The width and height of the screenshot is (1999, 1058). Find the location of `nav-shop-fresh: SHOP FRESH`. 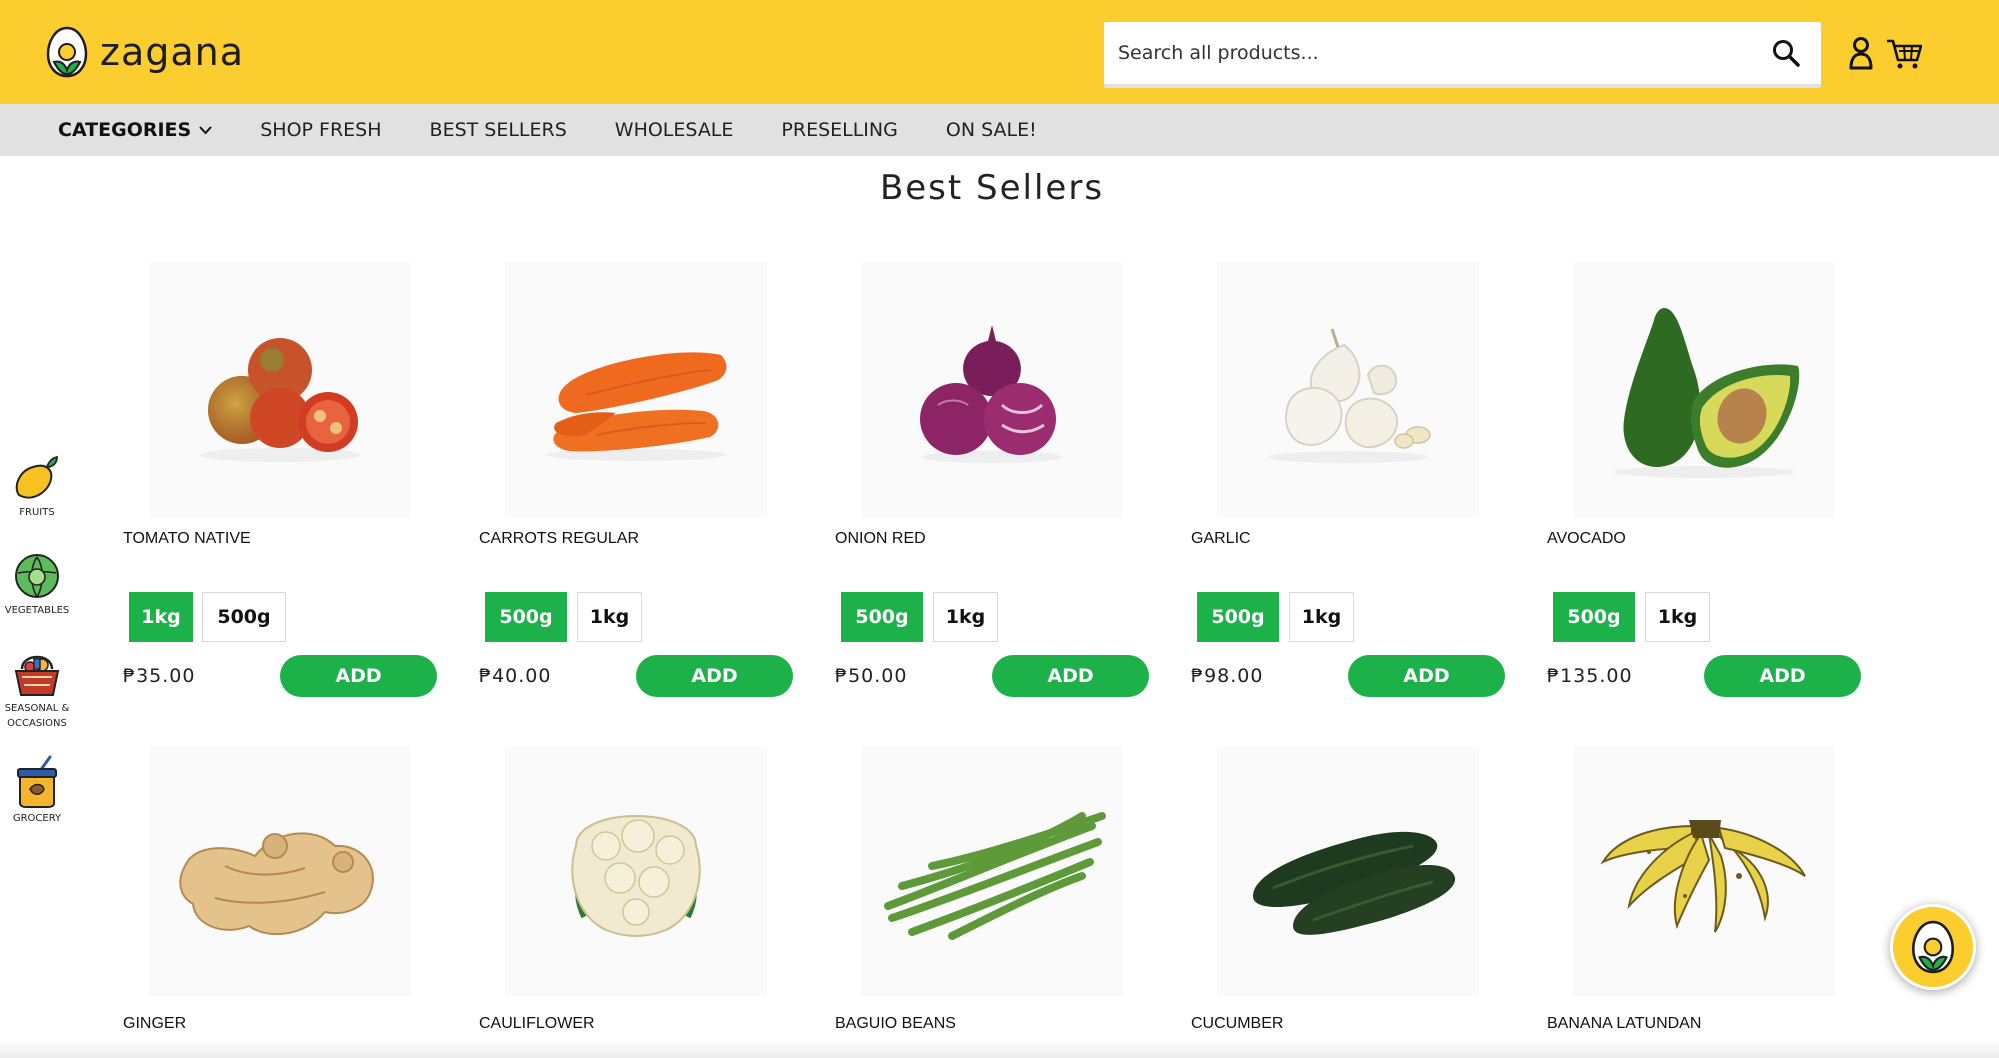

nav-shop-fresh: SHOP FRESH is located at coordinates (320, 130).